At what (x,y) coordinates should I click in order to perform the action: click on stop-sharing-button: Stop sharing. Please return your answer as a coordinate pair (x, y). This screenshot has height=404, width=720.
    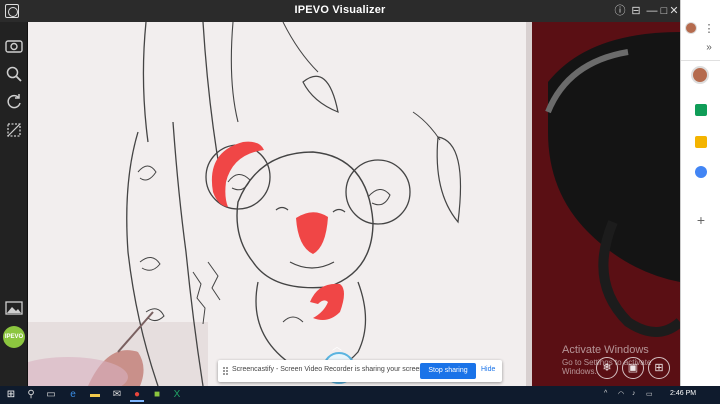
    Looking at the image, I should click on (448, 371).